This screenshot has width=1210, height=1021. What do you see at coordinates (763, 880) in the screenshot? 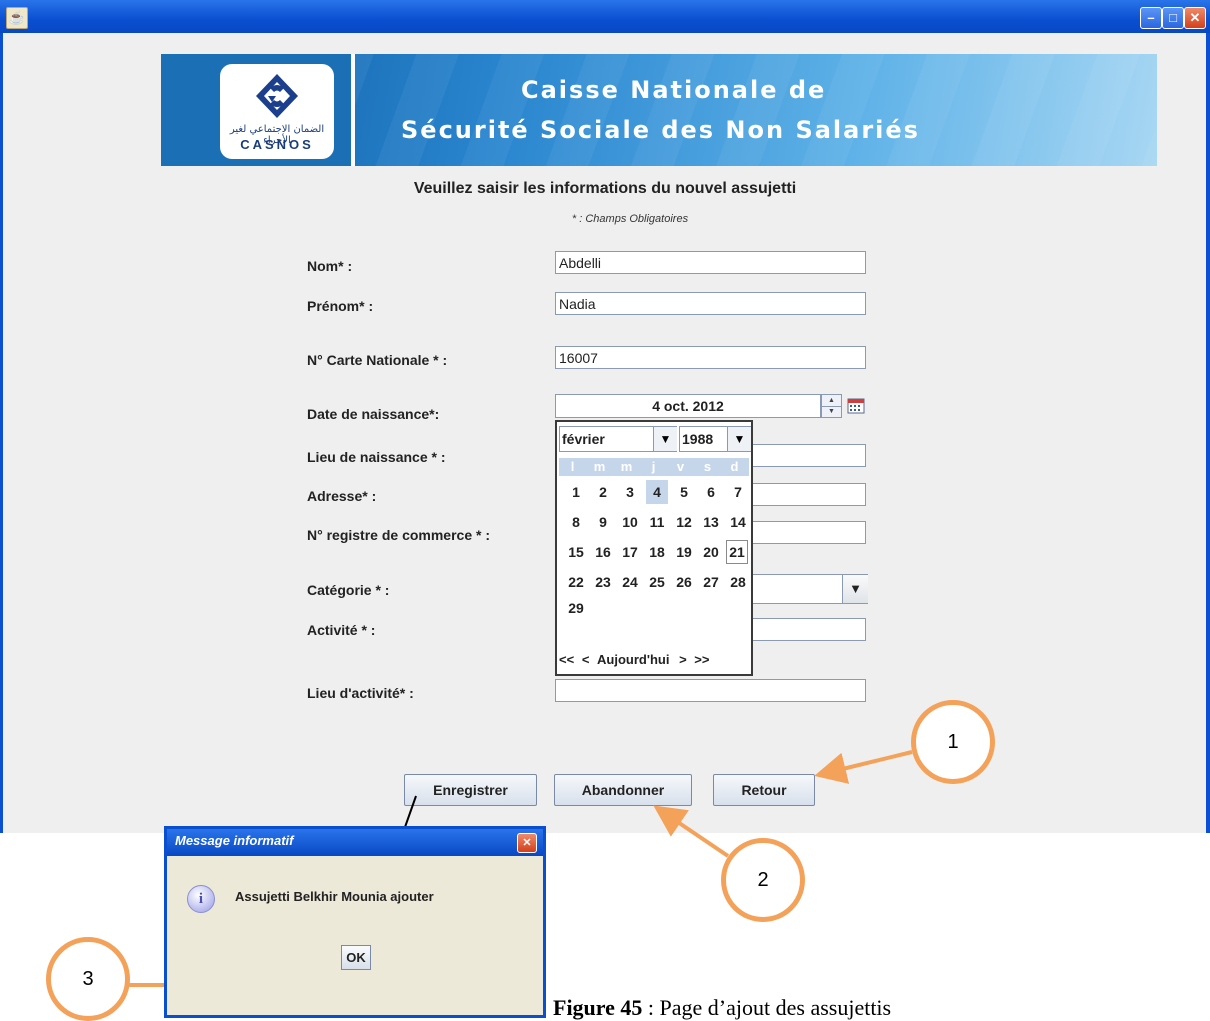
I see `annotation-circle-2: 2` at bounding box center [763, 880].